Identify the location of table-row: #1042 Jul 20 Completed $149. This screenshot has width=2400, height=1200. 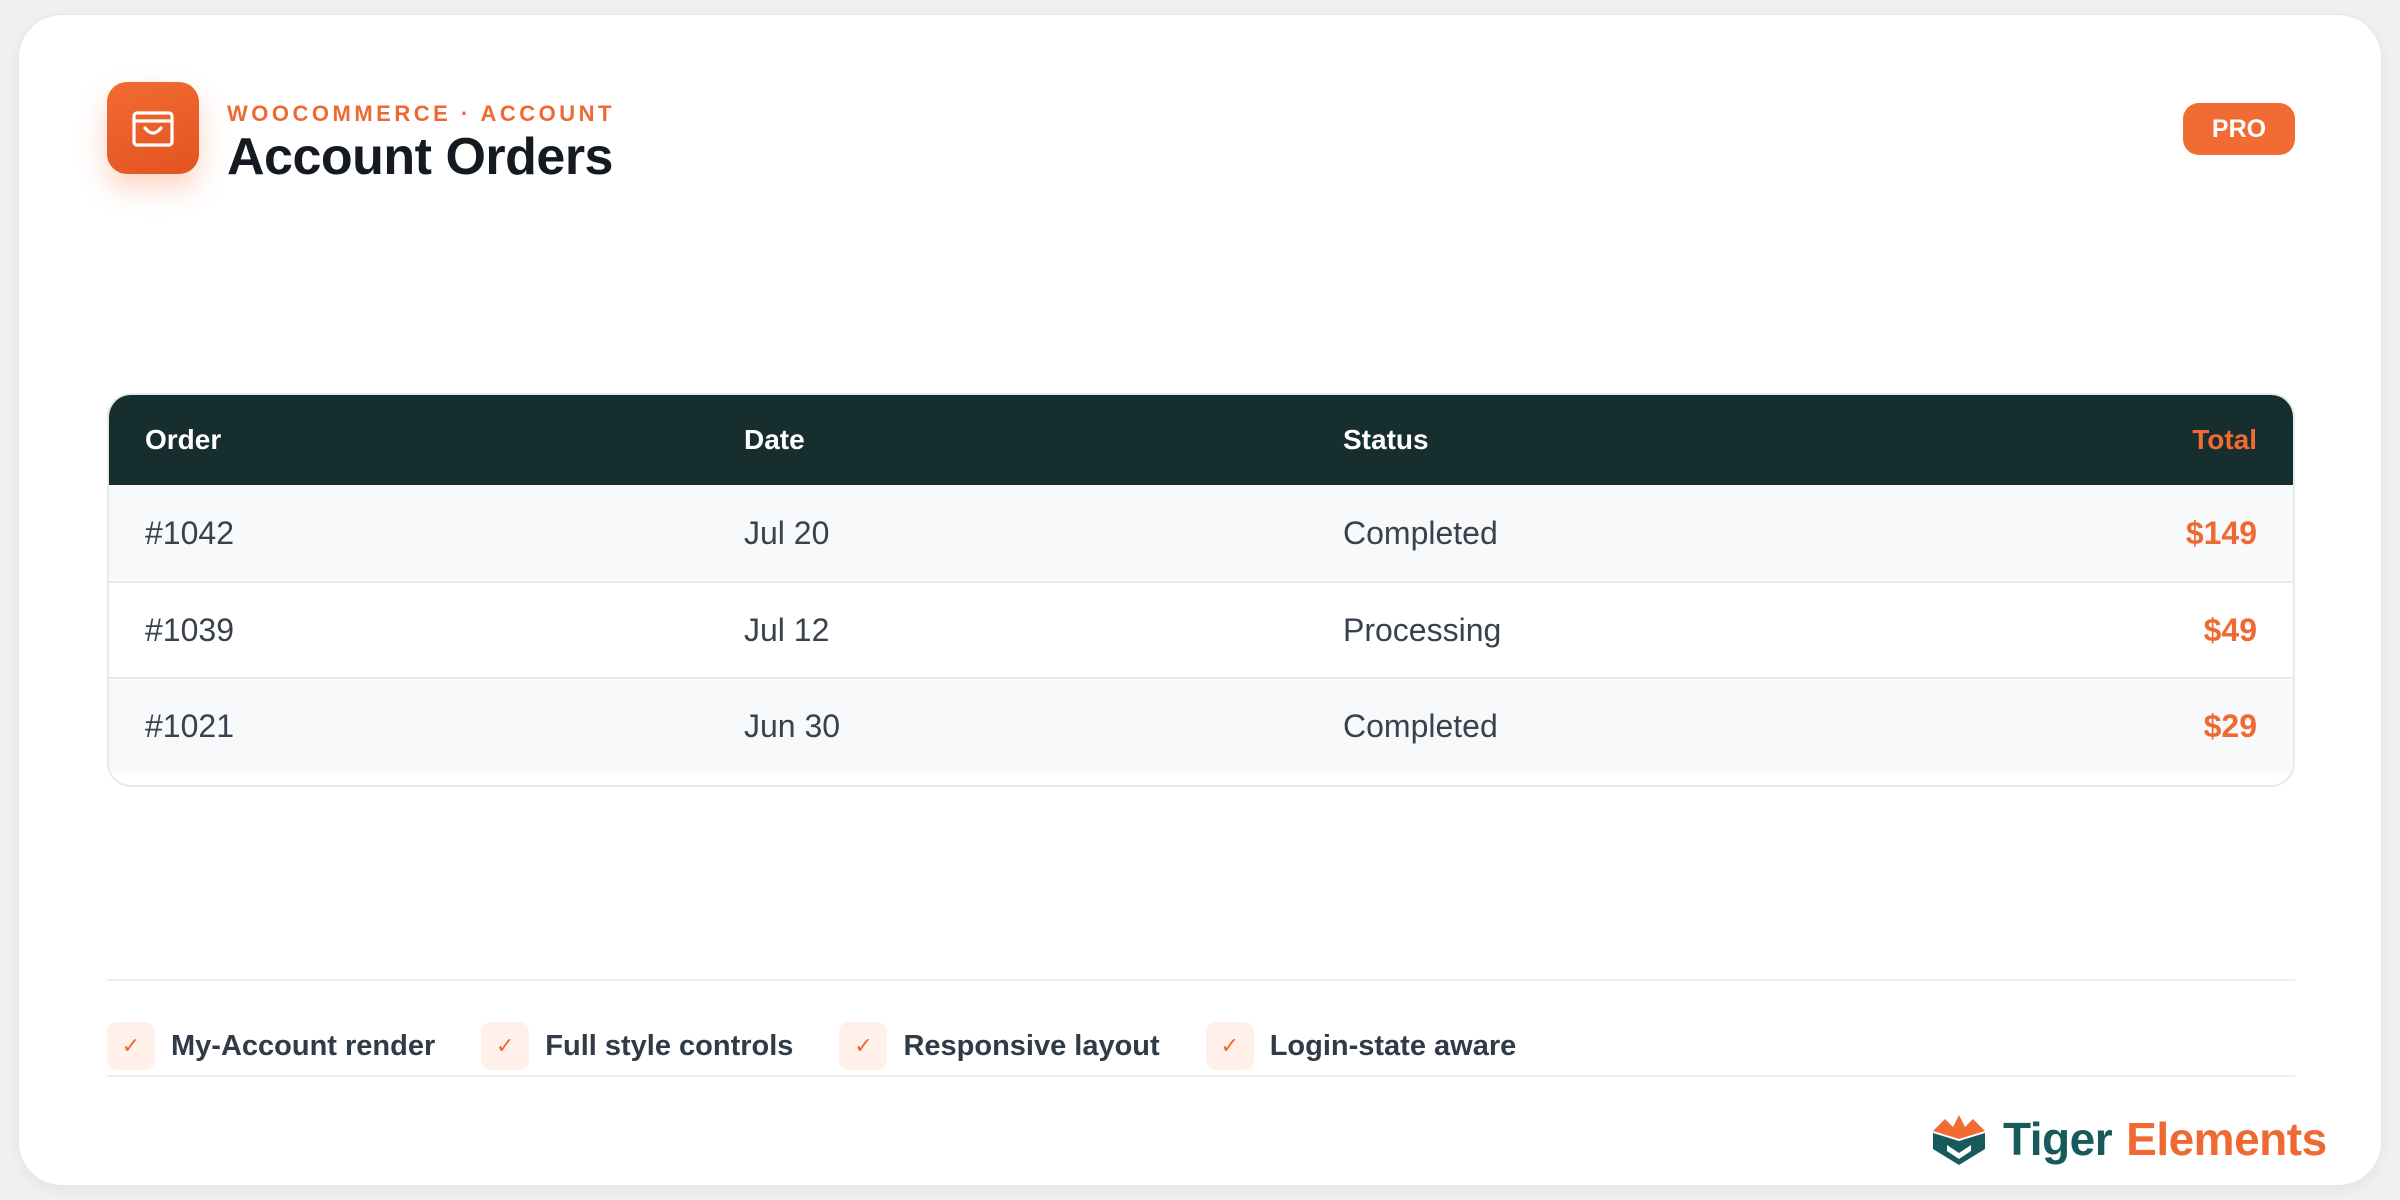
(1201, 533).